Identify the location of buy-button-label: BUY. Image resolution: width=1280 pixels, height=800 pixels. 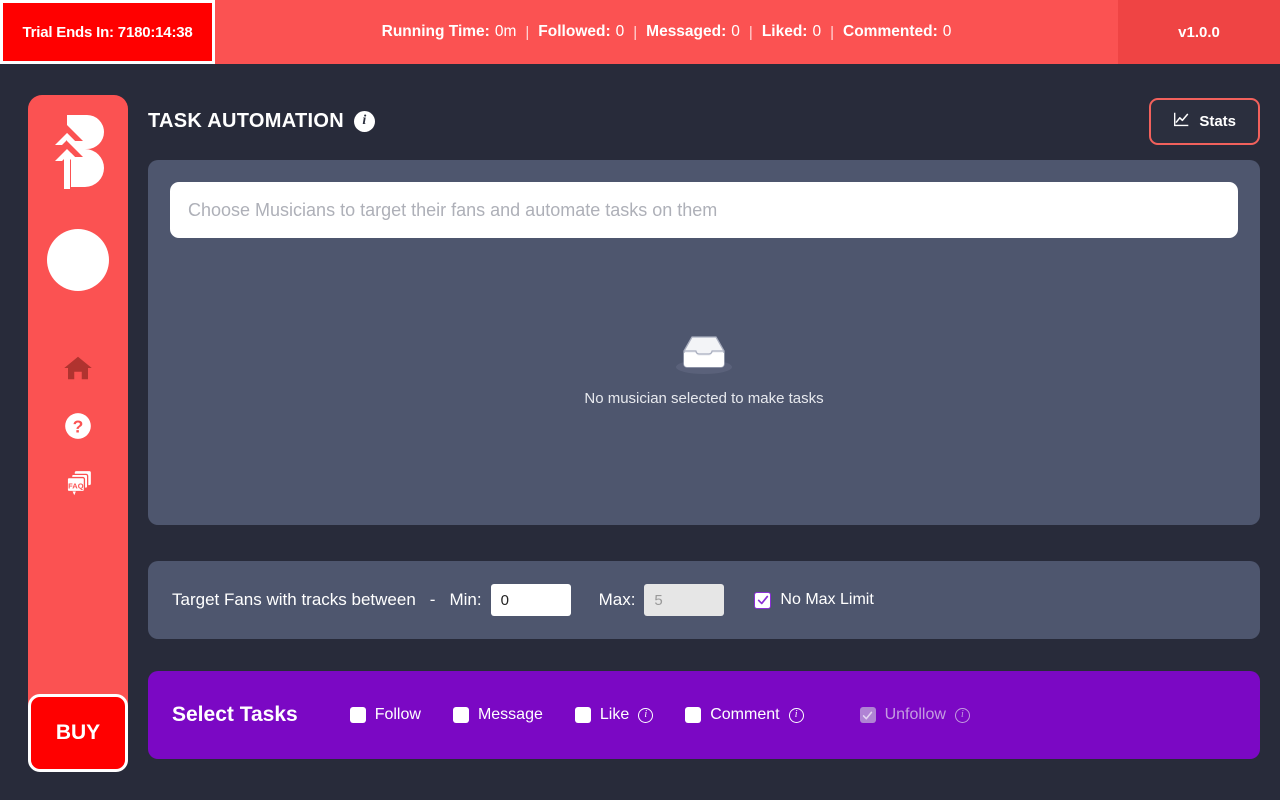
(78, 732).